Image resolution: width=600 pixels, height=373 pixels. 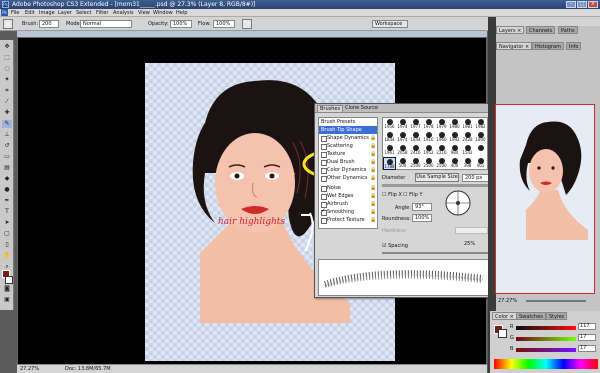 What do you see at coordinates (593, 4) in the screenshot?
I see `close-button: ×` at bounding box center [593, 4].